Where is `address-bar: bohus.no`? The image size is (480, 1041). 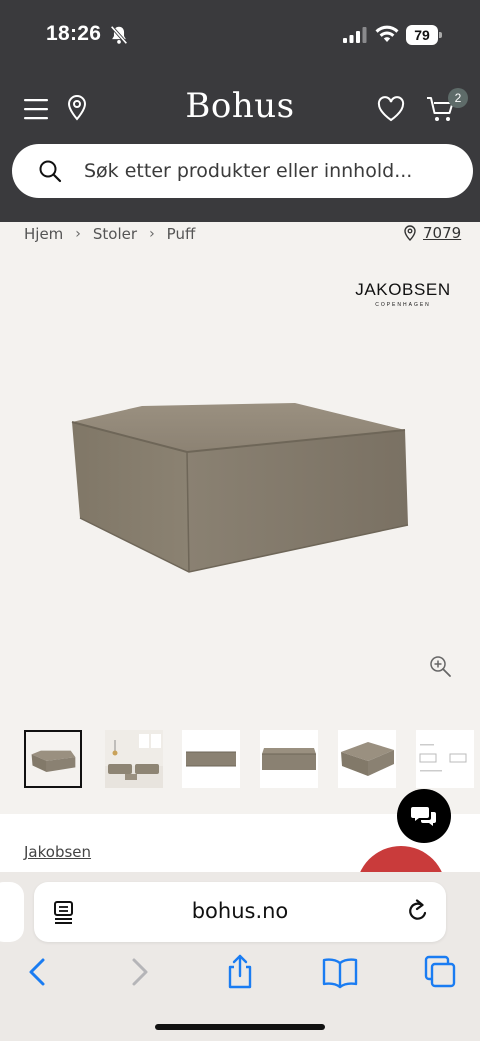 address-bar: bohus.no is located at coordinates (240, 912).